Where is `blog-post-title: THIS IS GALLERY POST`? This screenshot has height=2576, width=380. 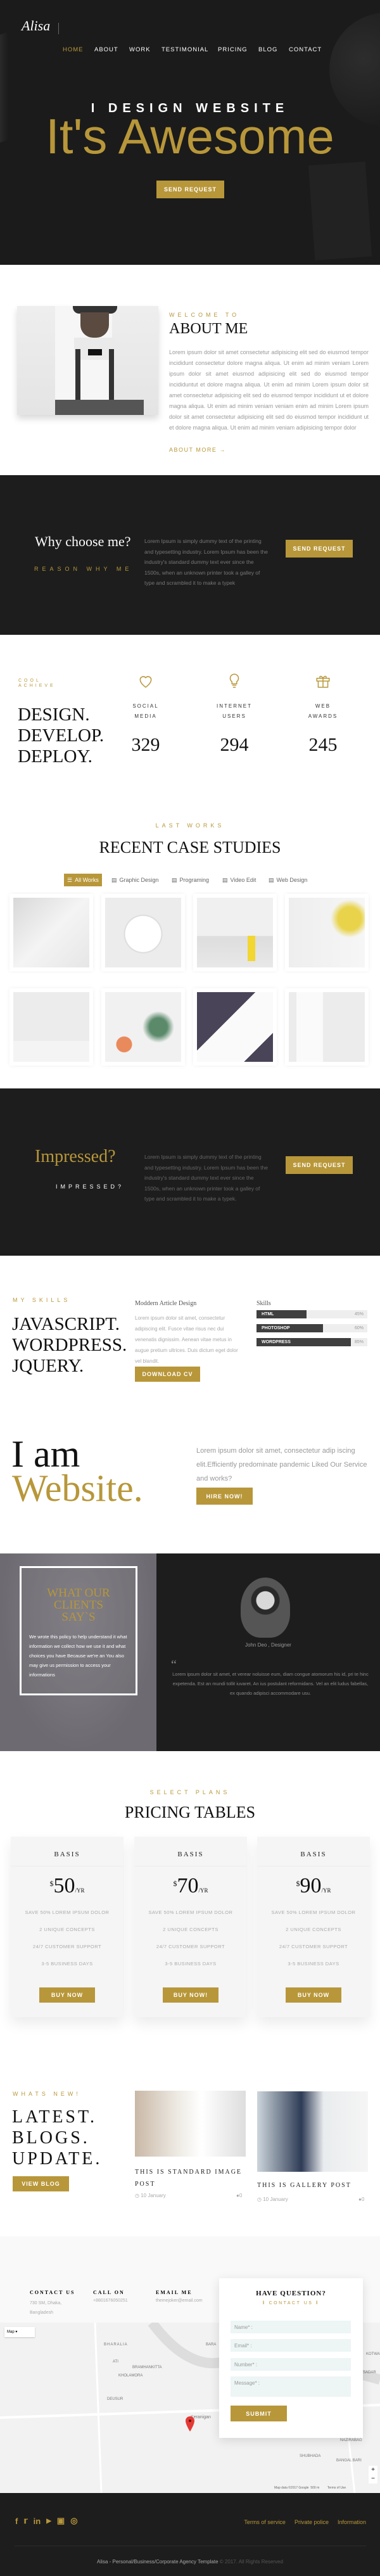 blog-post-title: THIS IS GALLERY POST is located at coordinates (304, 2185).